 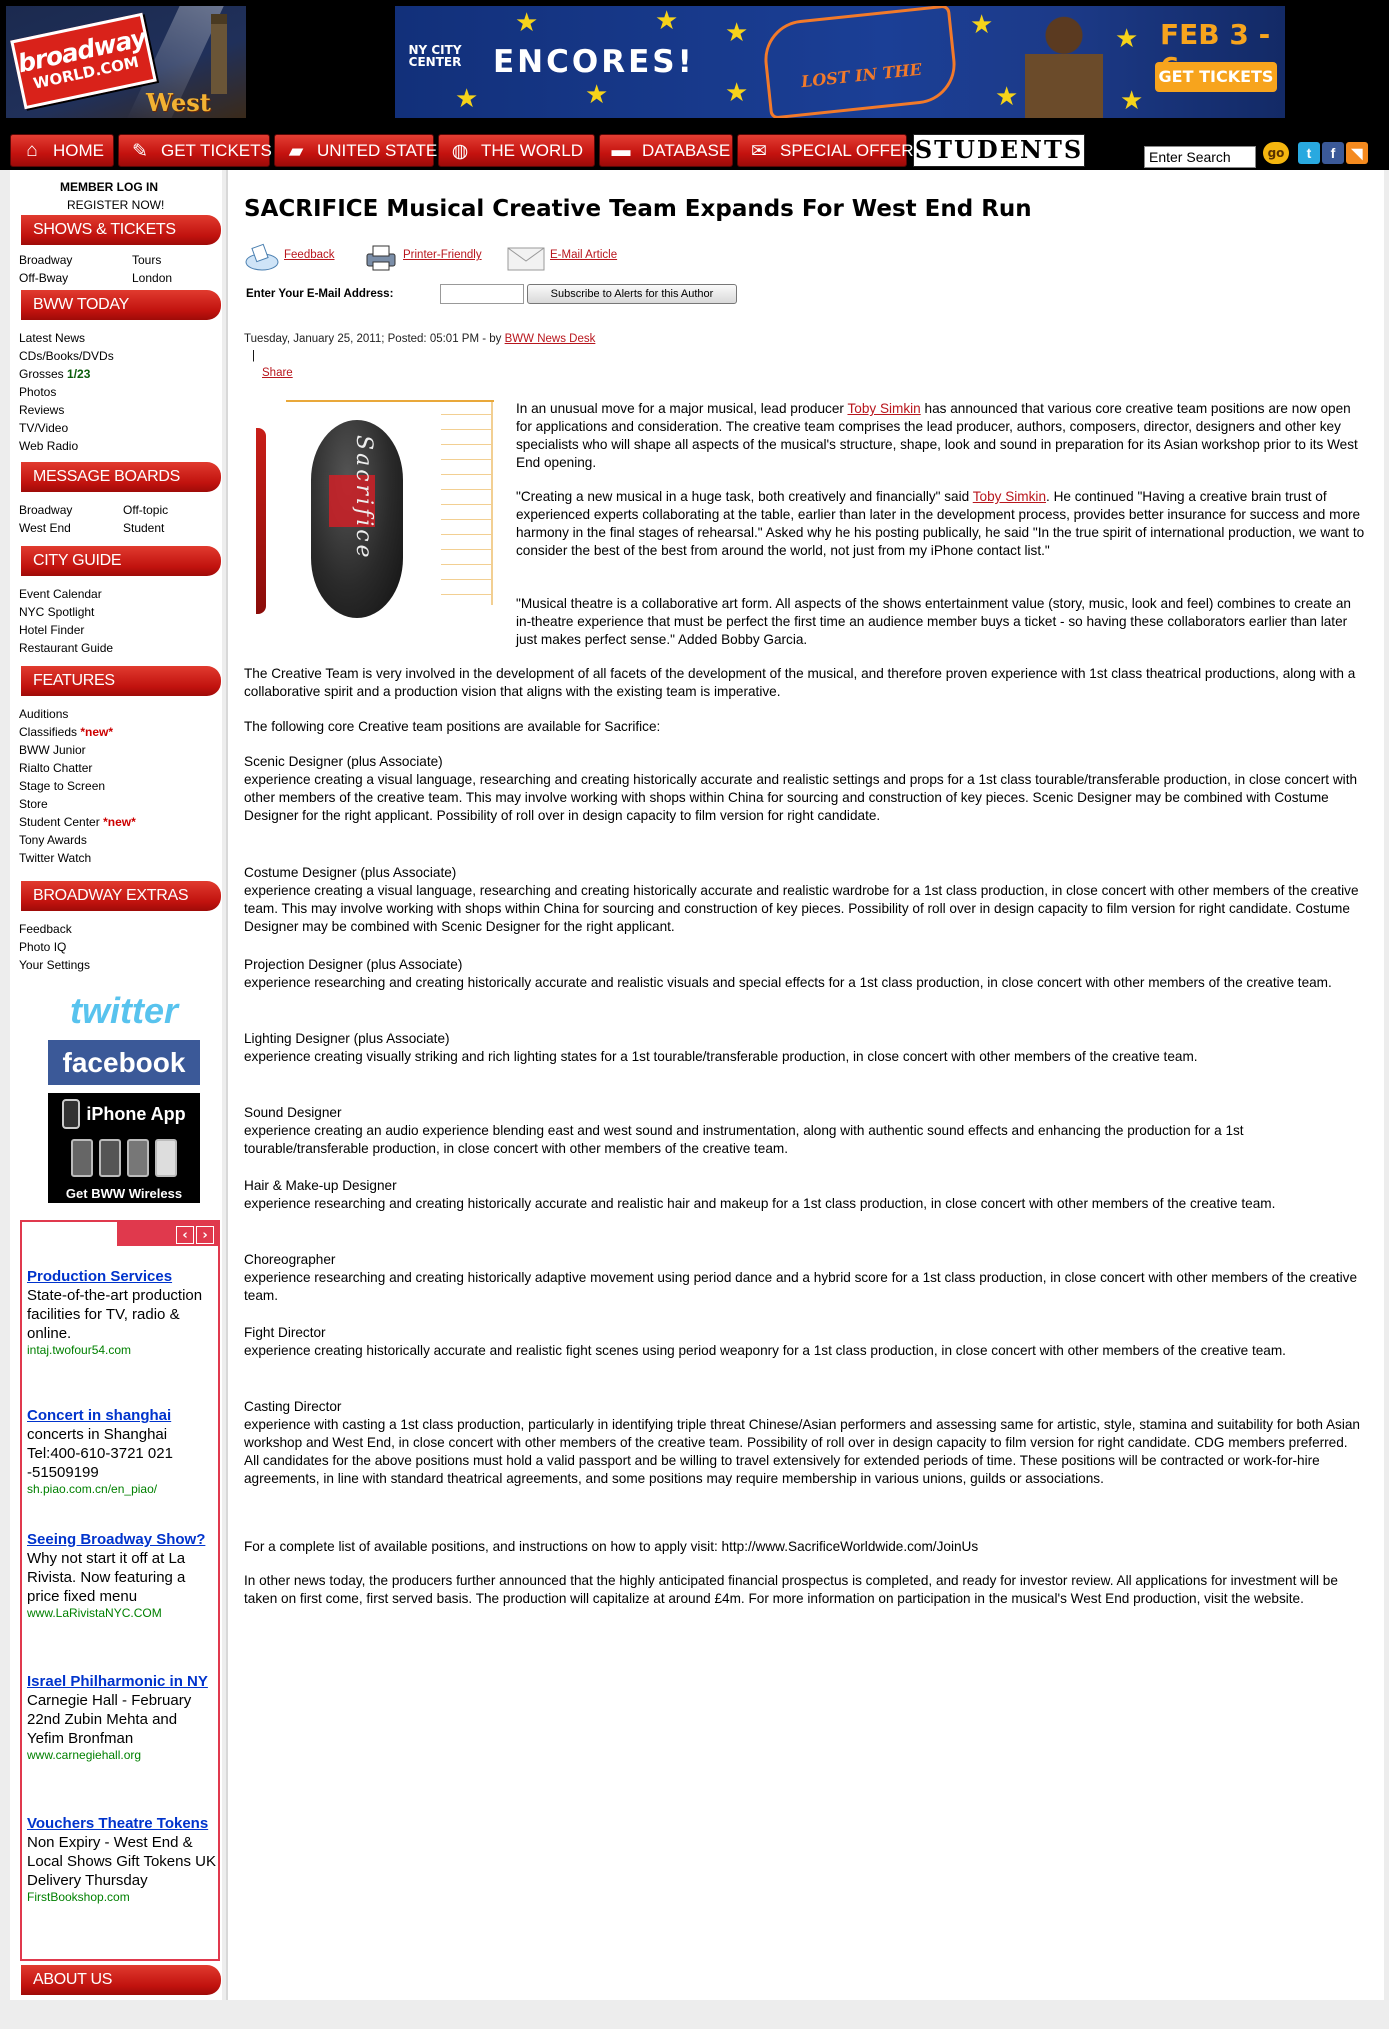 I want to click on feature-link-stage-to-screen: Stage to Screen, so click(x=62, y=786).